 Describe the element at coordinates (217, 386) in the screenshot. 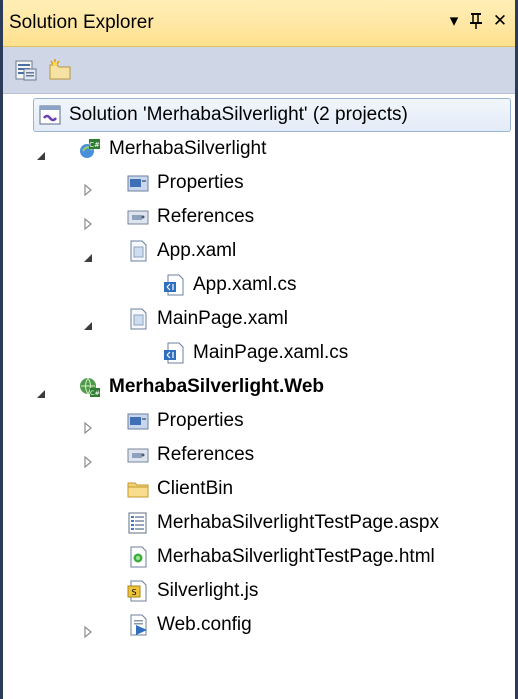

I see `tree-item-label: MerhabaSilverlight.Web` at that location.